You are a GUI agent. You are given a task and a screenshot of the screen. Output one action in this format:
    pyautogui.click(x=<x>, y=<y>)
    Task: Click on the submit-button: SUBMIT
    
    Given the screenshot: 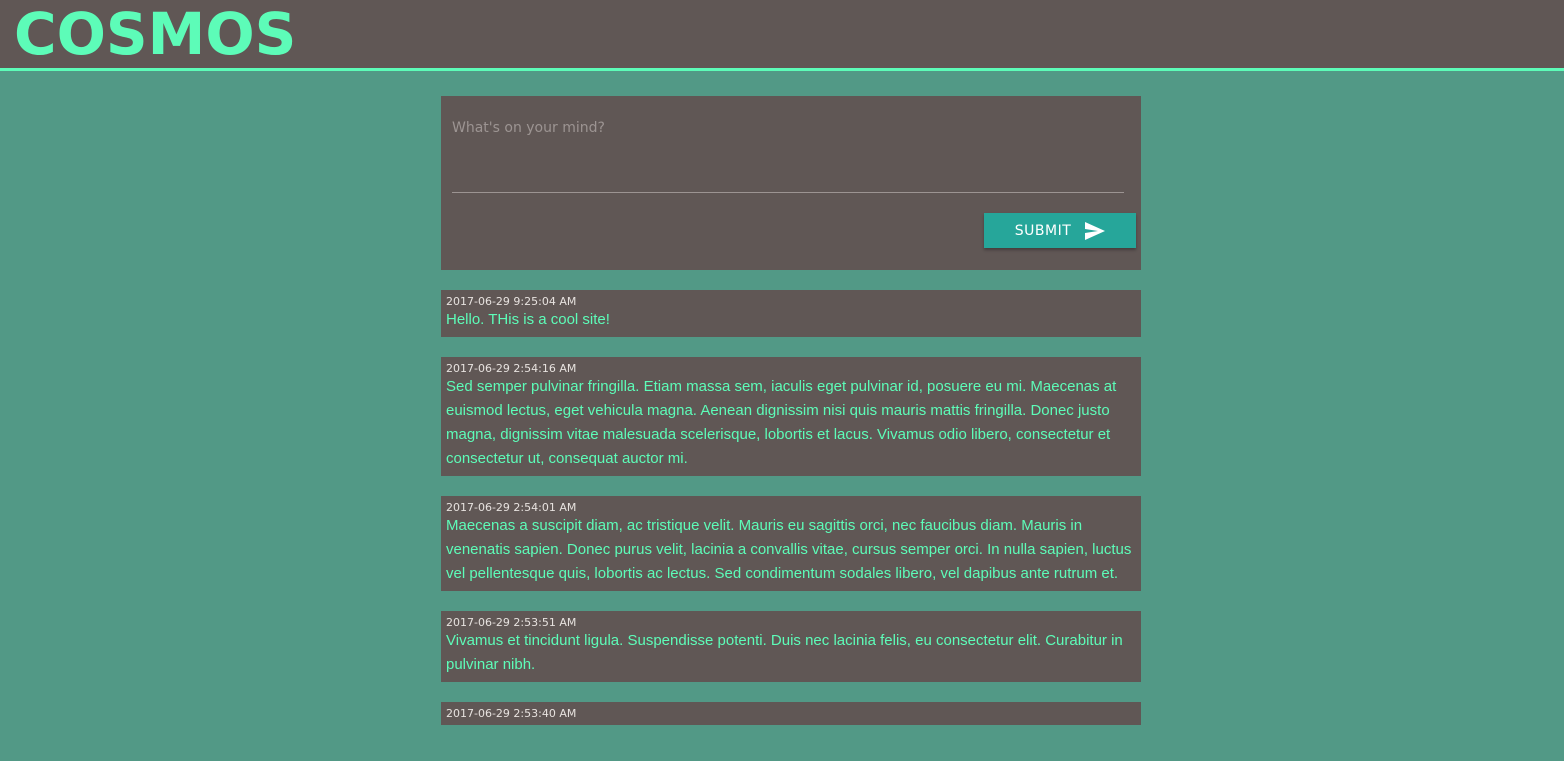 What is the action you would take?
    pyautogui.click(x=1060, y=230)
    